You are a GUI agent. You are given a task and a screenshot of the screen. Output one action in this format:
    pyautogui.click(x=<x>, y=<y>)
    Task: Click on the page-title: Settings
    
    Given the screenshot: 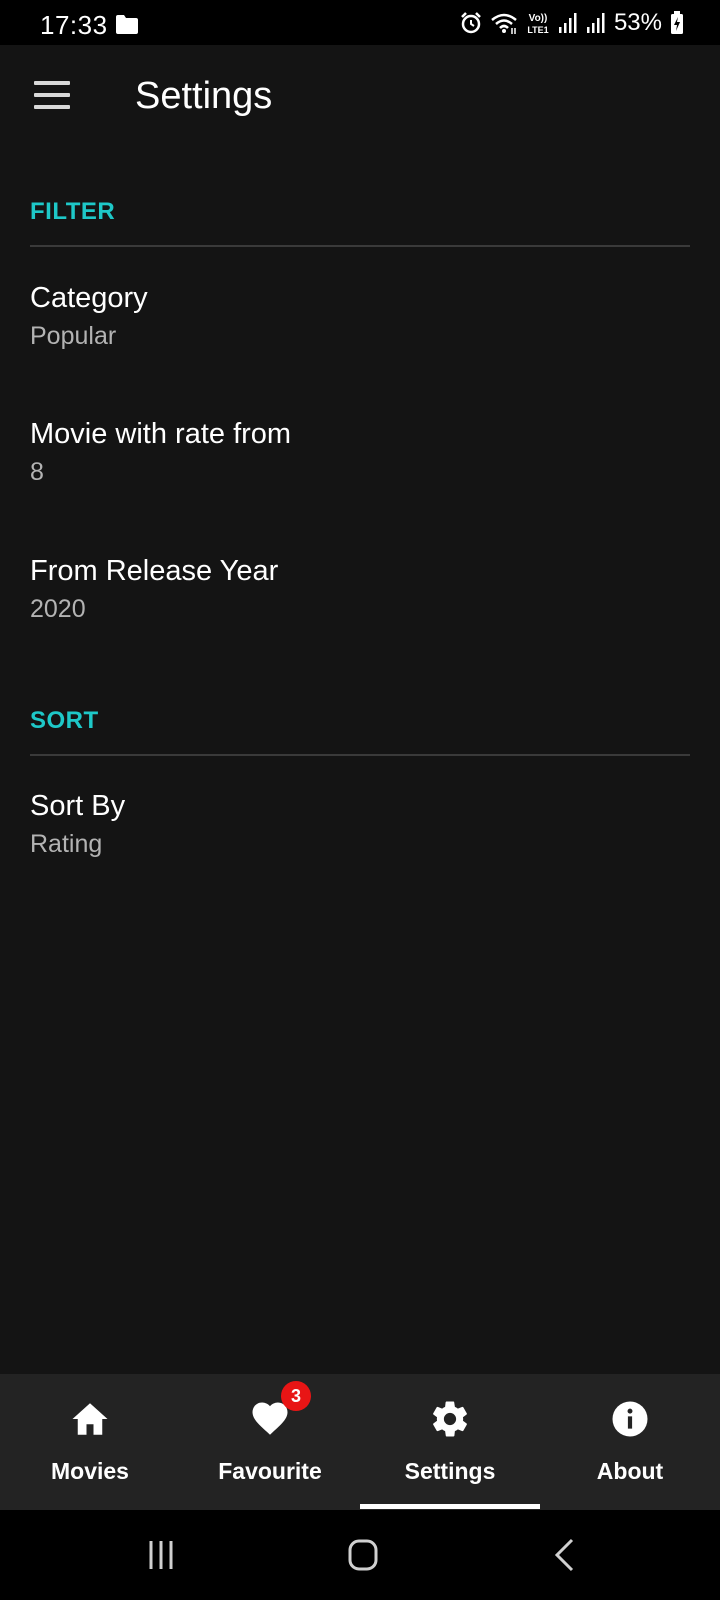 What is the action you would take?
    pyautogui.click(x=204, y=96)
    